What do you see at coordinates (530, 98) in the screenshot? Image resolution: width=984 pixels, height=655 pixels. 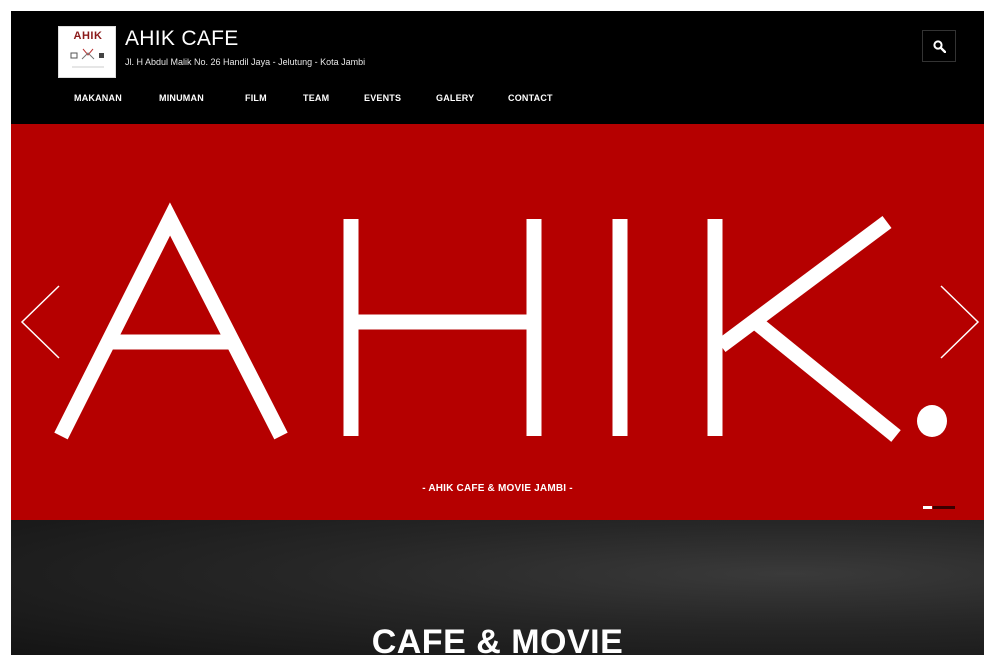 I see `nav-item-contact: CONTACT` at bounding box center [530, 98].